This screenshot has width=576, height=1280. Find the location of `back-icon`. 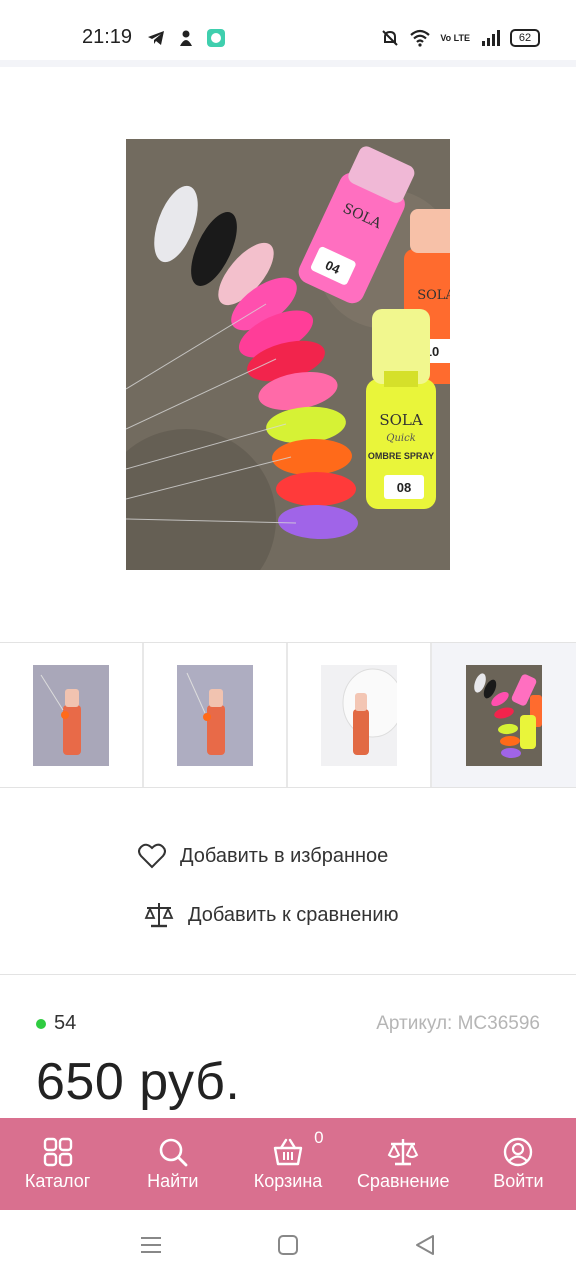

back-icon is located at coordinates (425, 1245).